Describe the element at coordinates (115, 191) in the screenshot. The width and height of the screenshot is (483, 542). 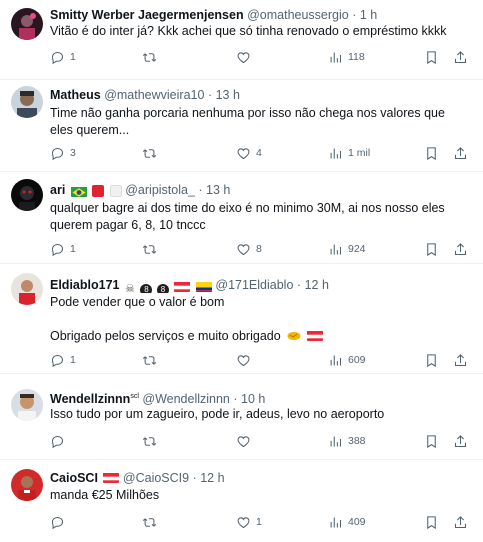
I see `white-square-icon` at that location.